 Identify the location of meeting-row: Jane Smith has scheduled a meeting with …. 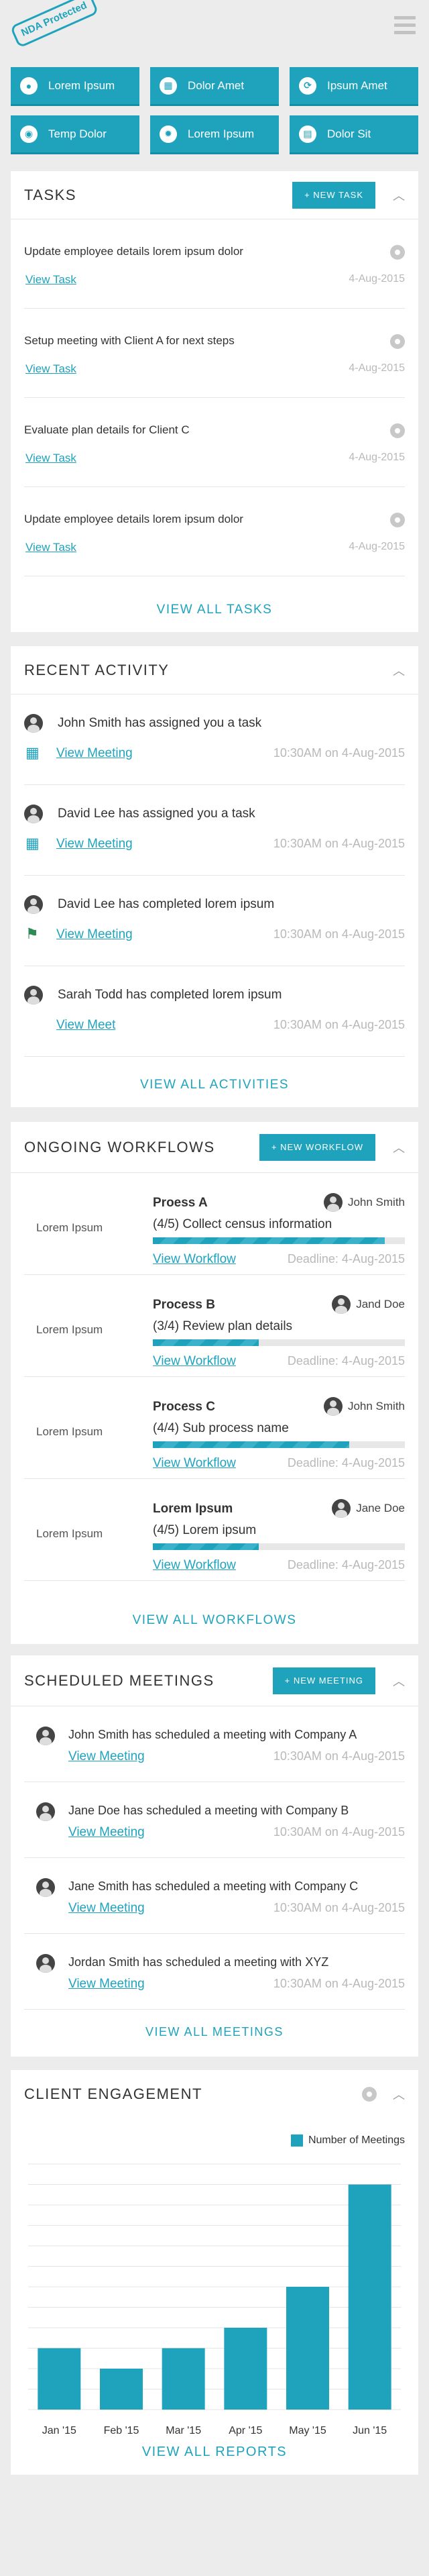
(214, 1896).